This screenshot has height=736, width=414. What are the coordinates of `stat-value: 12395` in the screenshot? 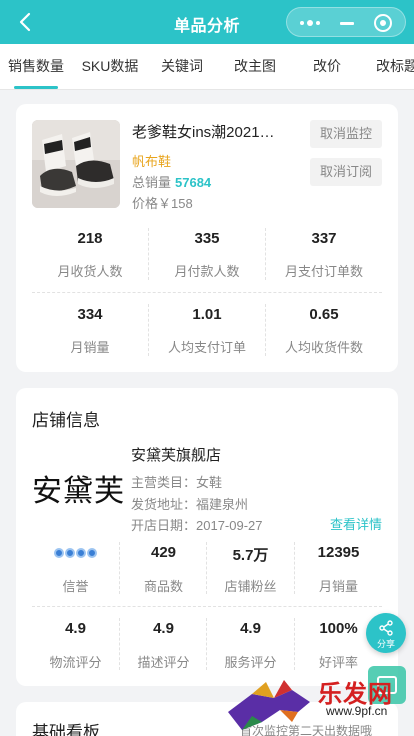 It's located at (338, 552).